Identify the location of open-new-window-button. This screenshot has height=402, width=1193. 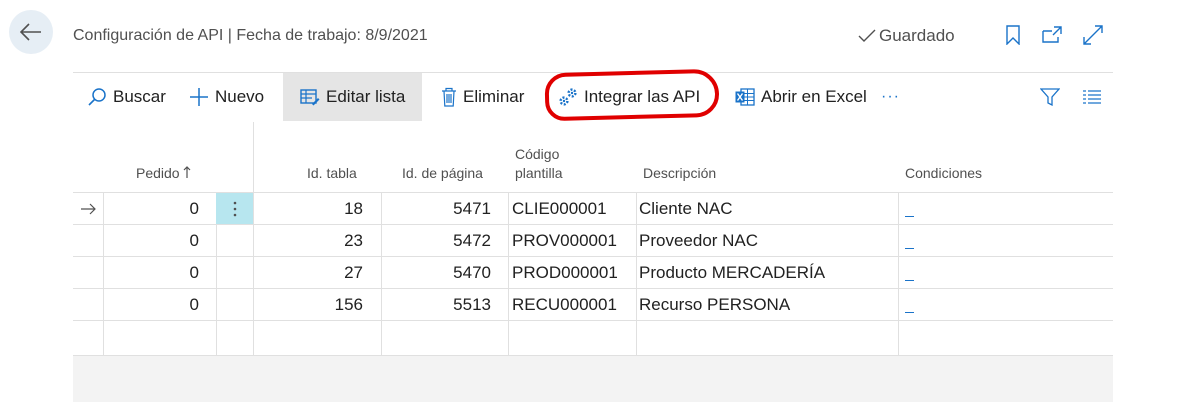
(1052, 35).